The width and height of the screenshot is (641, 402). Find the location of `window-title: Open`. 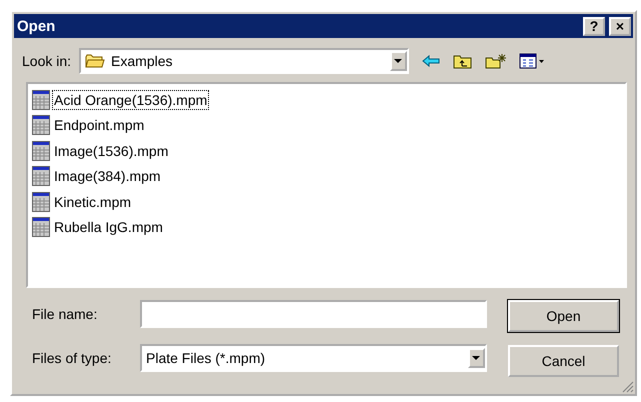

window-title: Open is located at coordinates (36, 26).